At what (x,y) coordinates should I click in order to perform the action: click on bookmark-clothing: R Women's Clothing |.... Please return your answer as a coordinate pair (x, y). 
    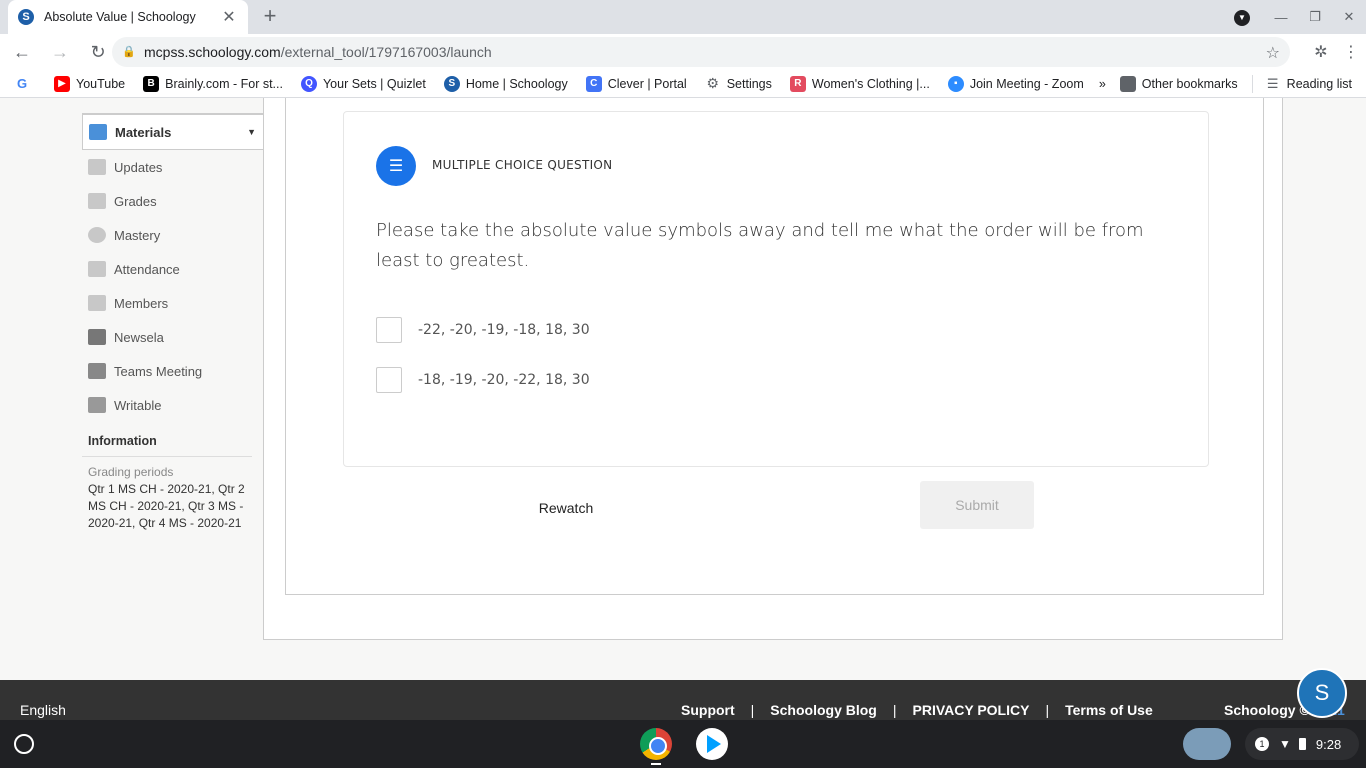
    Looking at the image, I should click on (859, 83).